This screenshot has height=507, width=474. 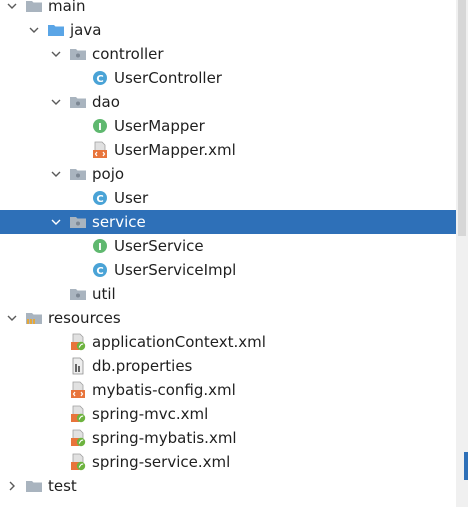 What do you see at coordinates (84, 318) in the screenshot?
I see `tree-row-label: resources` at bounding box center [84, 318].